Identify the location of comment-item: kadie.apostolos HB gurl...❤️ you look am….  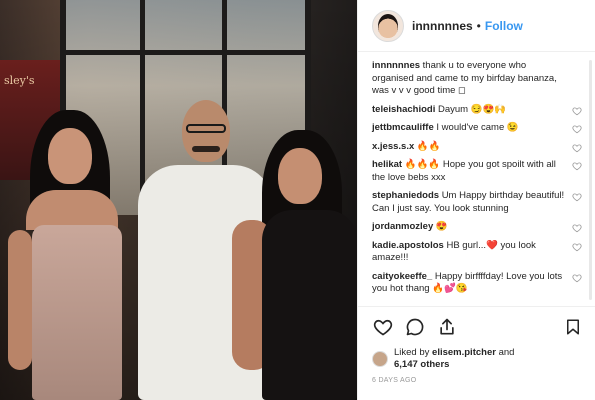
(478, 252).